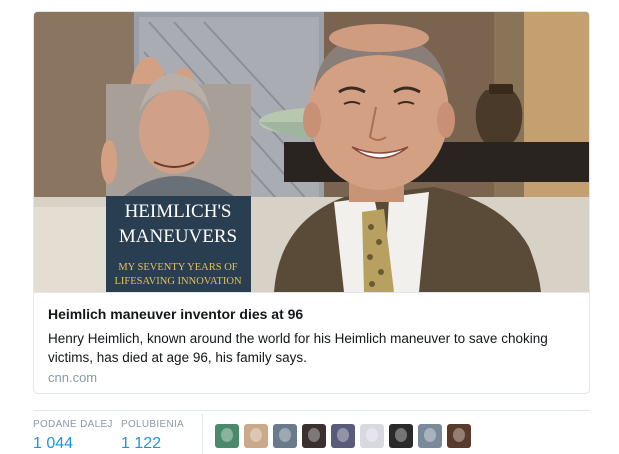 The width and height of the screenshot is (619, 454). Describe the element at coordinates (178, 236) in the screenshot. I see `book-title-line2: MANEUVERS` at that location.